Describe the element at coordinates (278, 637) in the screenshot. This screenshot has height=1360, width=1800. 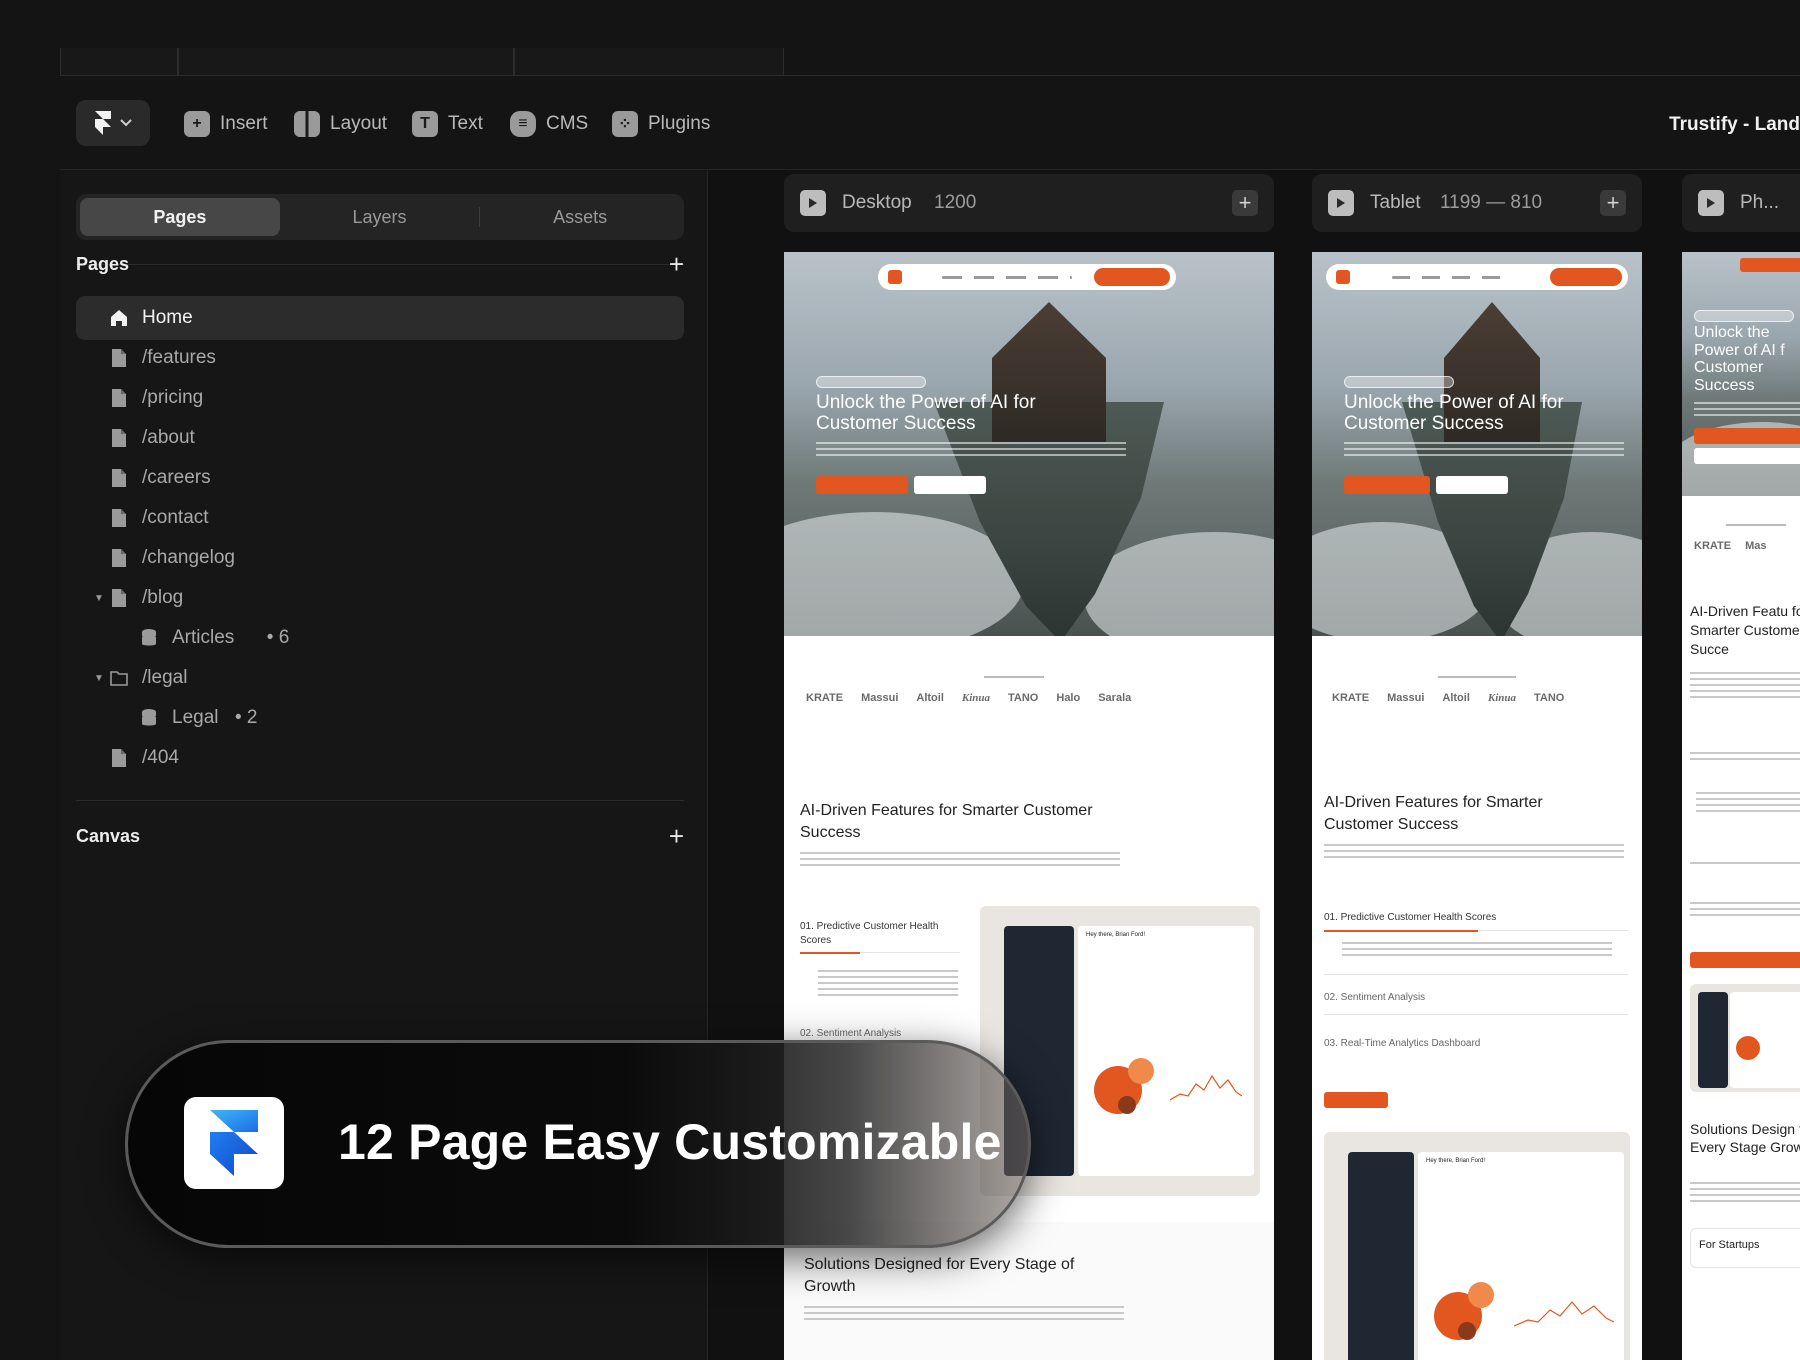
I see `item-count: • 6` at that location.